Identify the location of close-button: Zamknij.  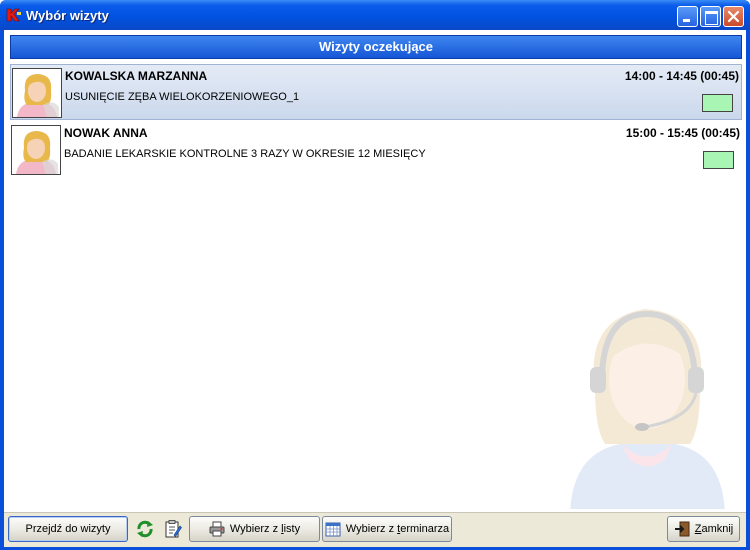
(703, 529).